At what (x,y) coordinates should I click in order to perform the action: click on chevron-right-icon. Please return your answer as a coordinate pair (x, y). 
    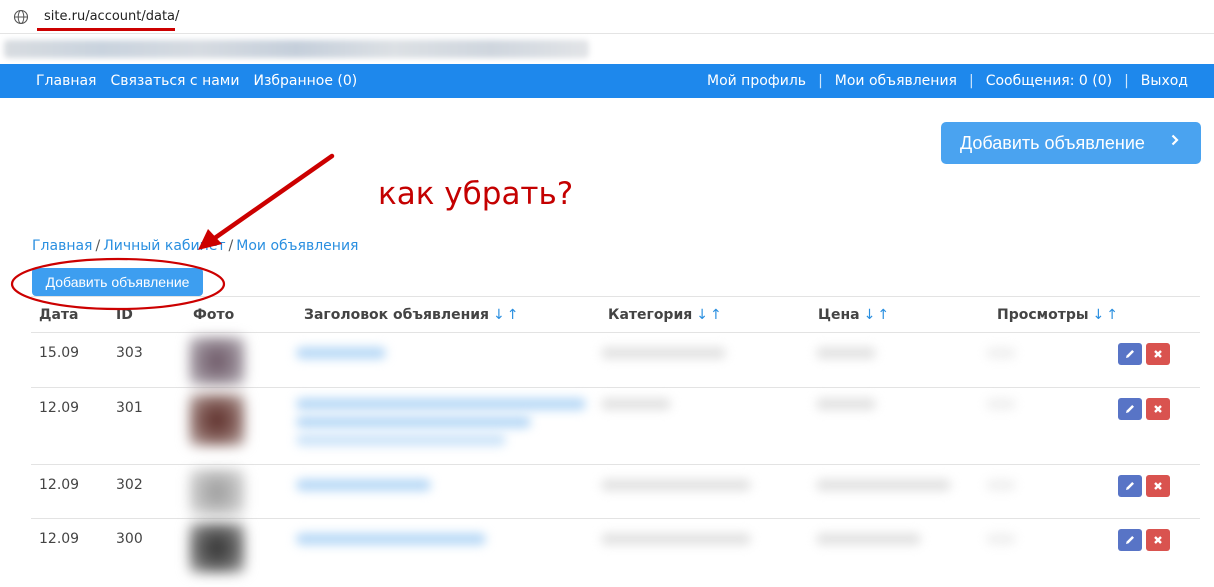
    Looking at the image, I should click on (1175, 140).